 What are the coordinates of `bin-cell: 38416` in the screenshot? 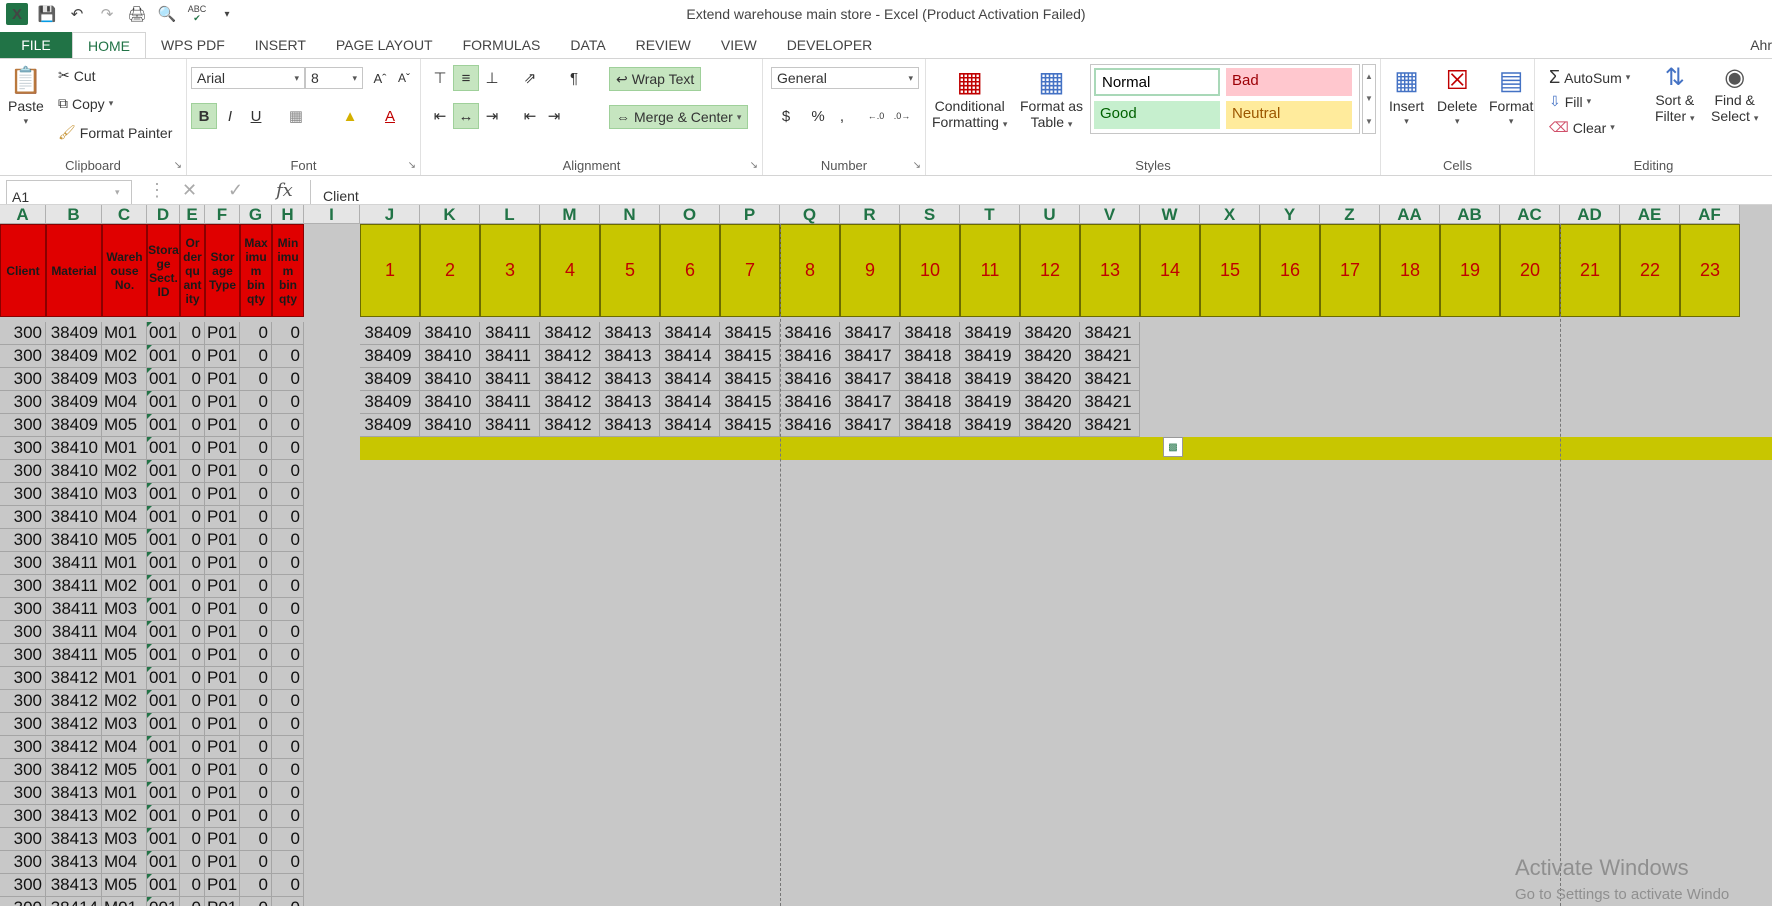 It's located at (810, 379).